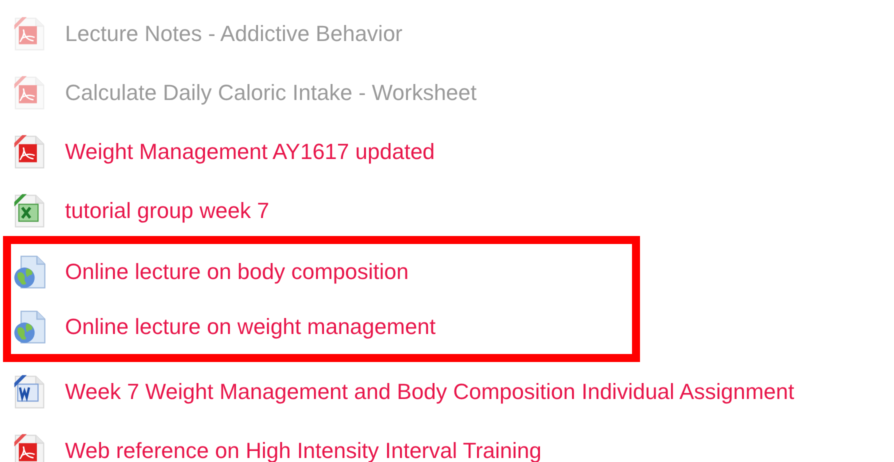 The image size is (894, 462). Describe the element at coordinates (250, 151) in the screenshot. I see `resource-link: Weight Management AY1617 updated` at that location.